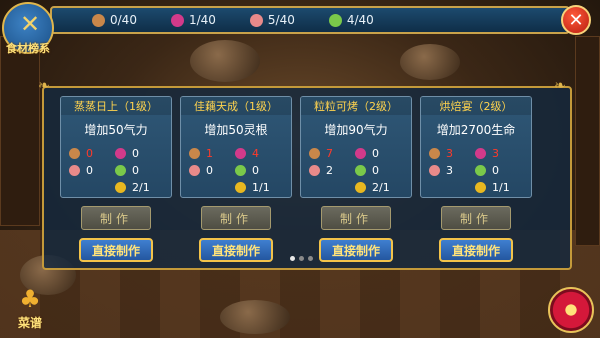 The image size is (600, 338). I want to click on page-indicator, so click(303, 258).